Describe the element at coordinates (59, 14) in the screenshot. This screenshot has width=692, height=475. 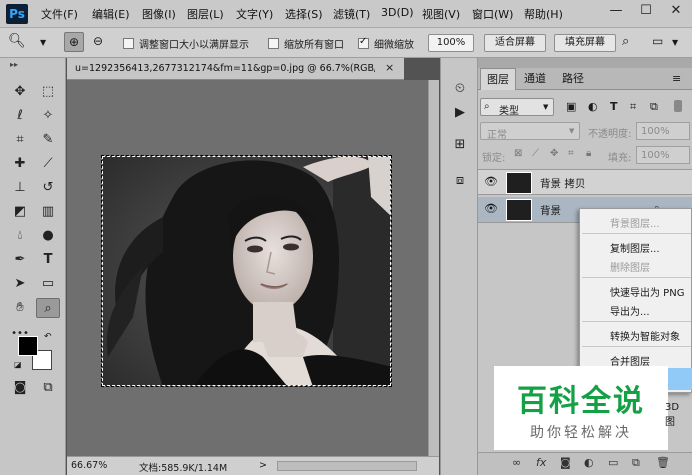
I see `menu-file: 文件(F)` at that location.